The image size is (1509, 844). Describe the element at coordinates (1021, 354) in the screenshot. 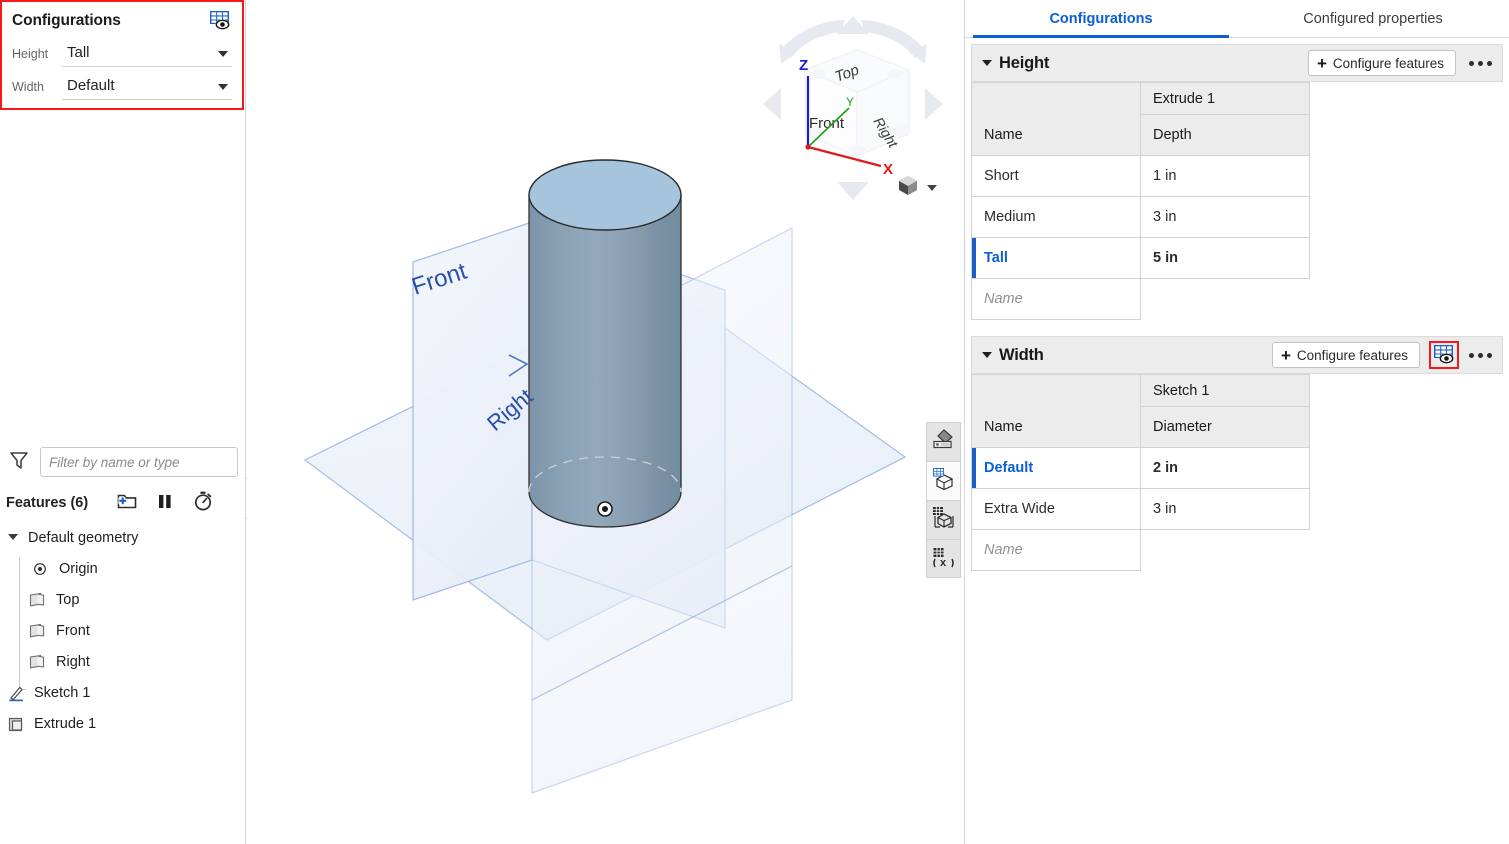

I see `config-section-title: Width` at that location.